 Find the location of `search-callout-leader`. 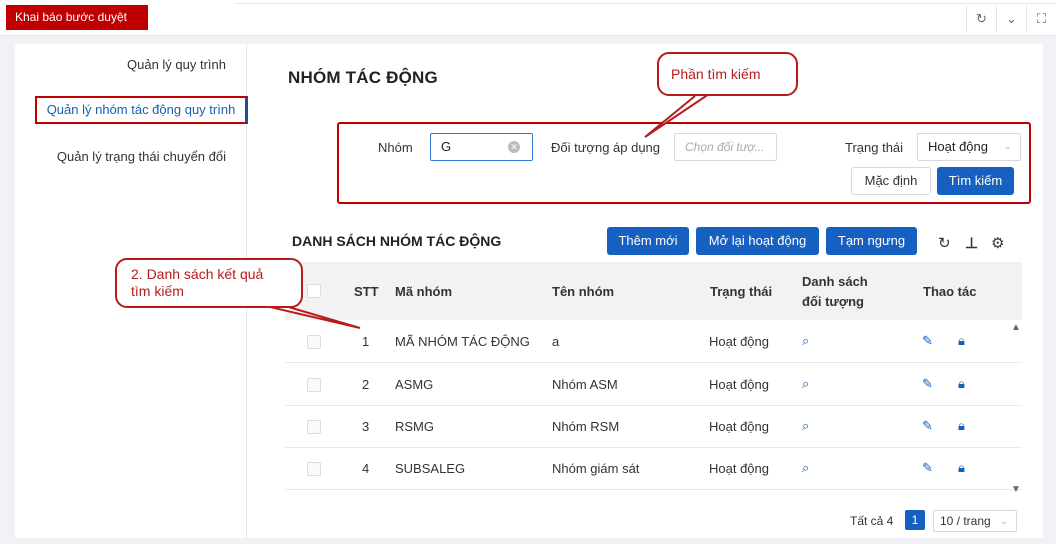

search-callout-leader is located at coordinates (678, 114).